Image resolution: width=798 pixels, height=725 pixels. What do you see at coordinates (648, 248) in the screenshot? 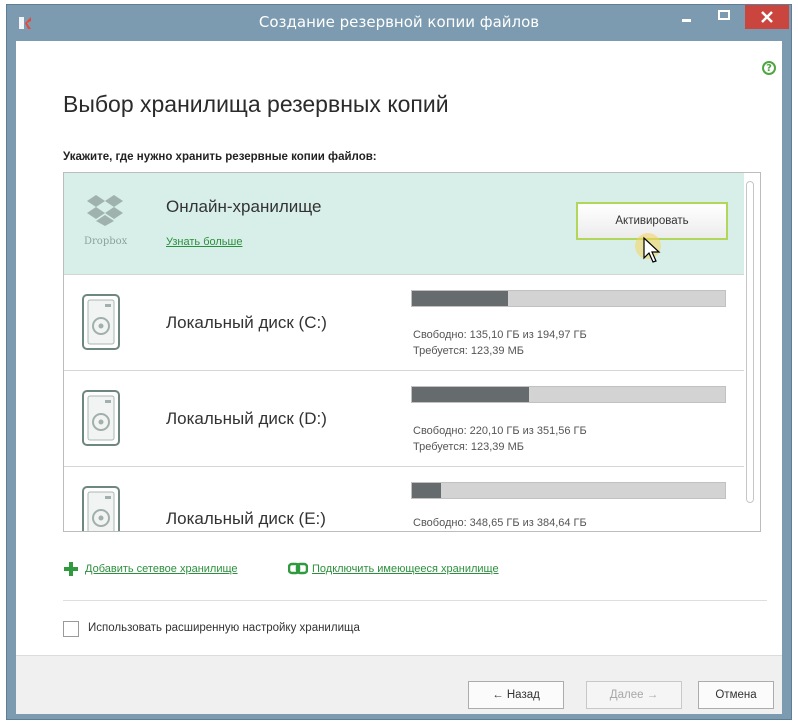
I see `mouse-cursor-icon` at bounding box center [648, 248].